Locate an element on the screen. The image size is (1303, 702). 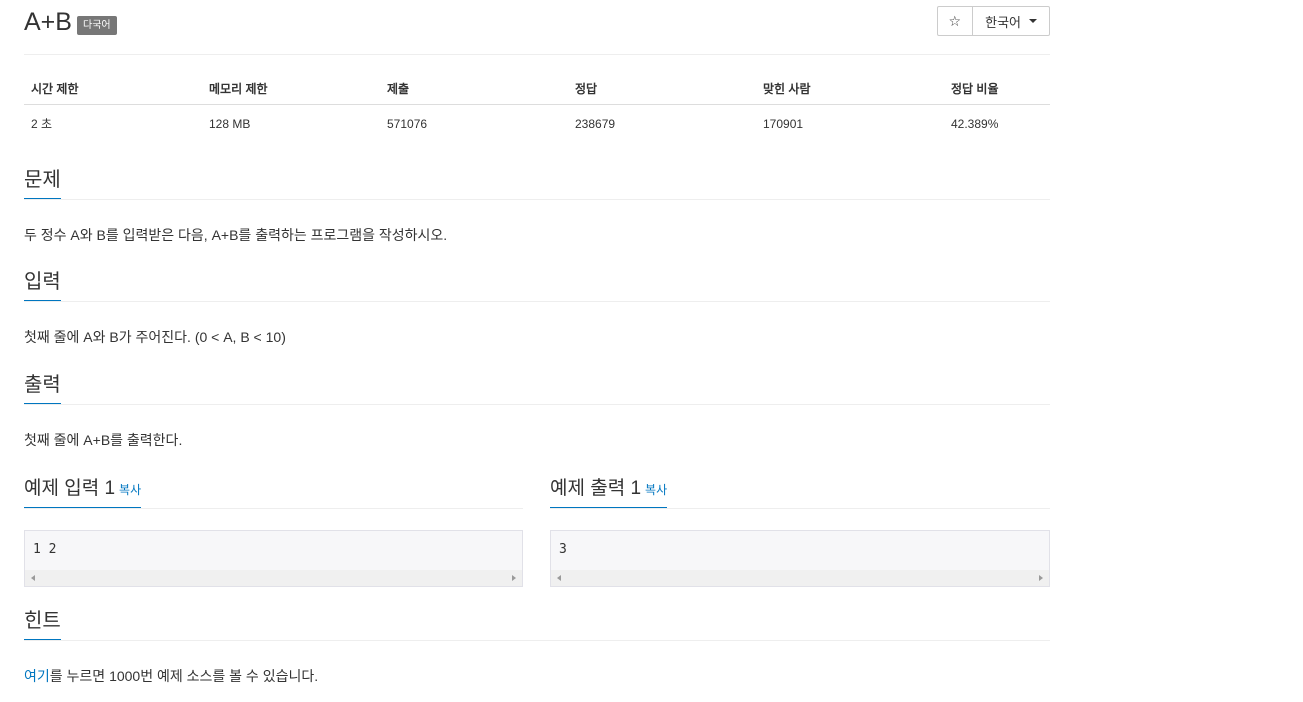
stats-header-accepted: 정답 is located at coordinates (662, 90).